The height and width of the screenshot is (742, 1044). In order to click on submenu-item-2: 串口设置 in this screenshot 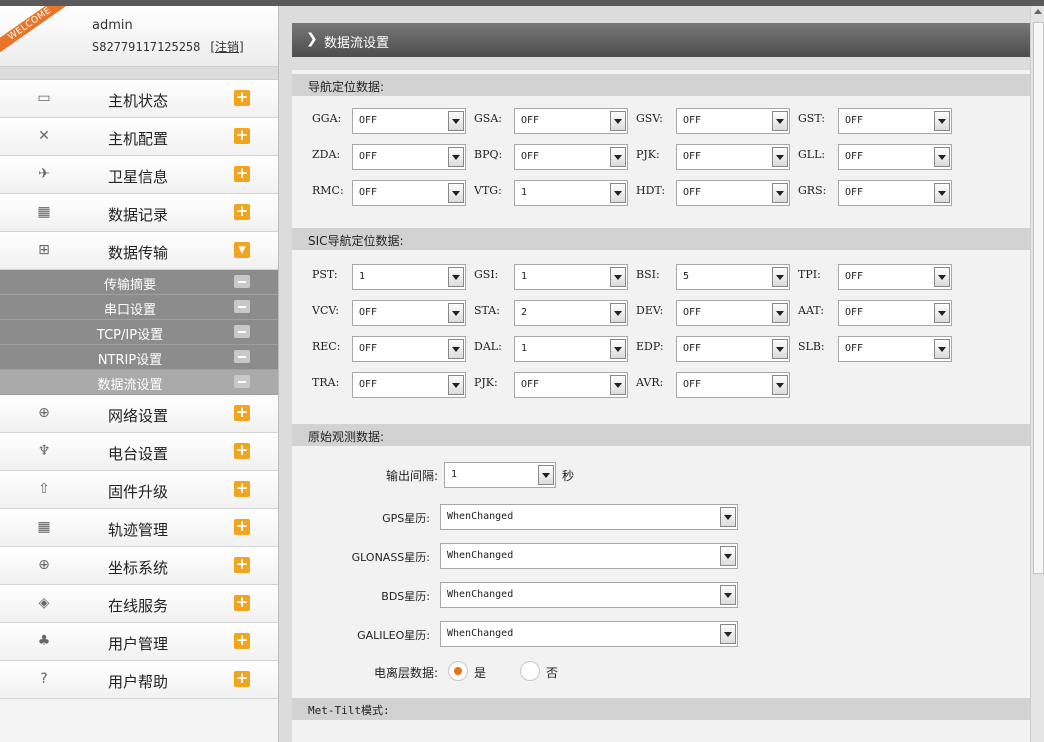, I will do `click(139, 307)`.